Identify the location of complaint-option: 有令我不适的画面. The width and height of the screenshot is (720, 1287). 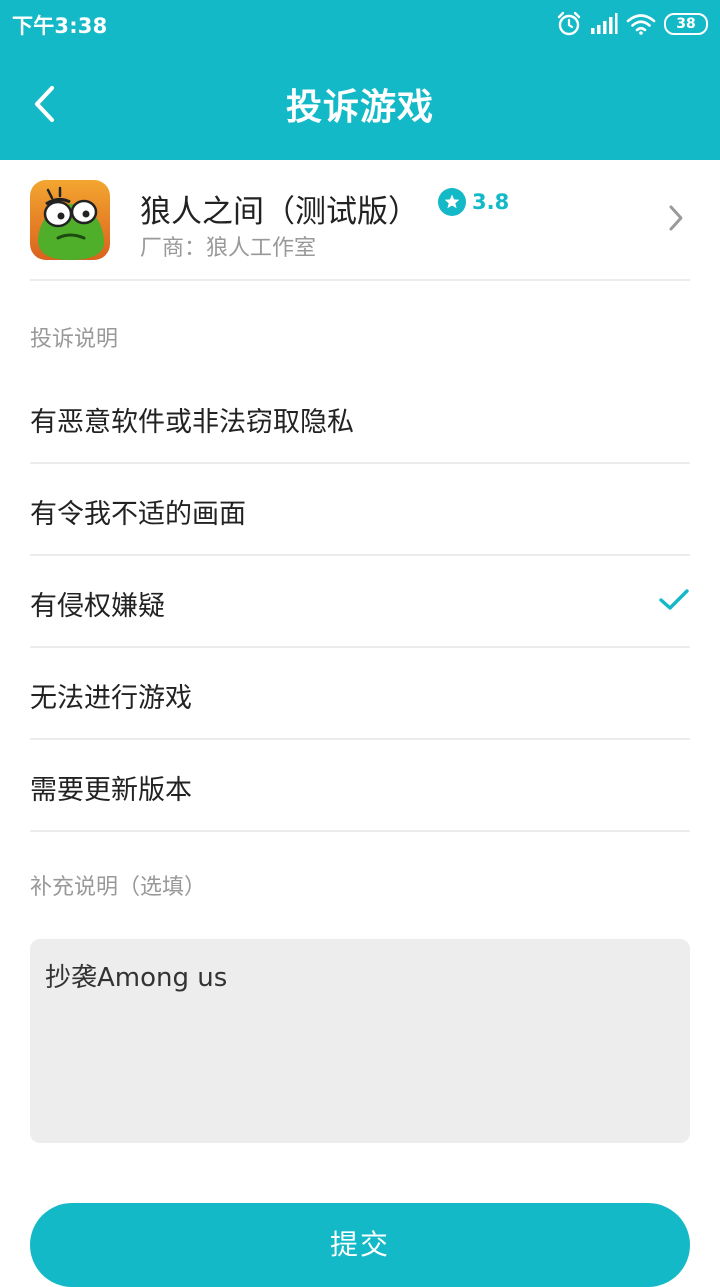
(360, 510).